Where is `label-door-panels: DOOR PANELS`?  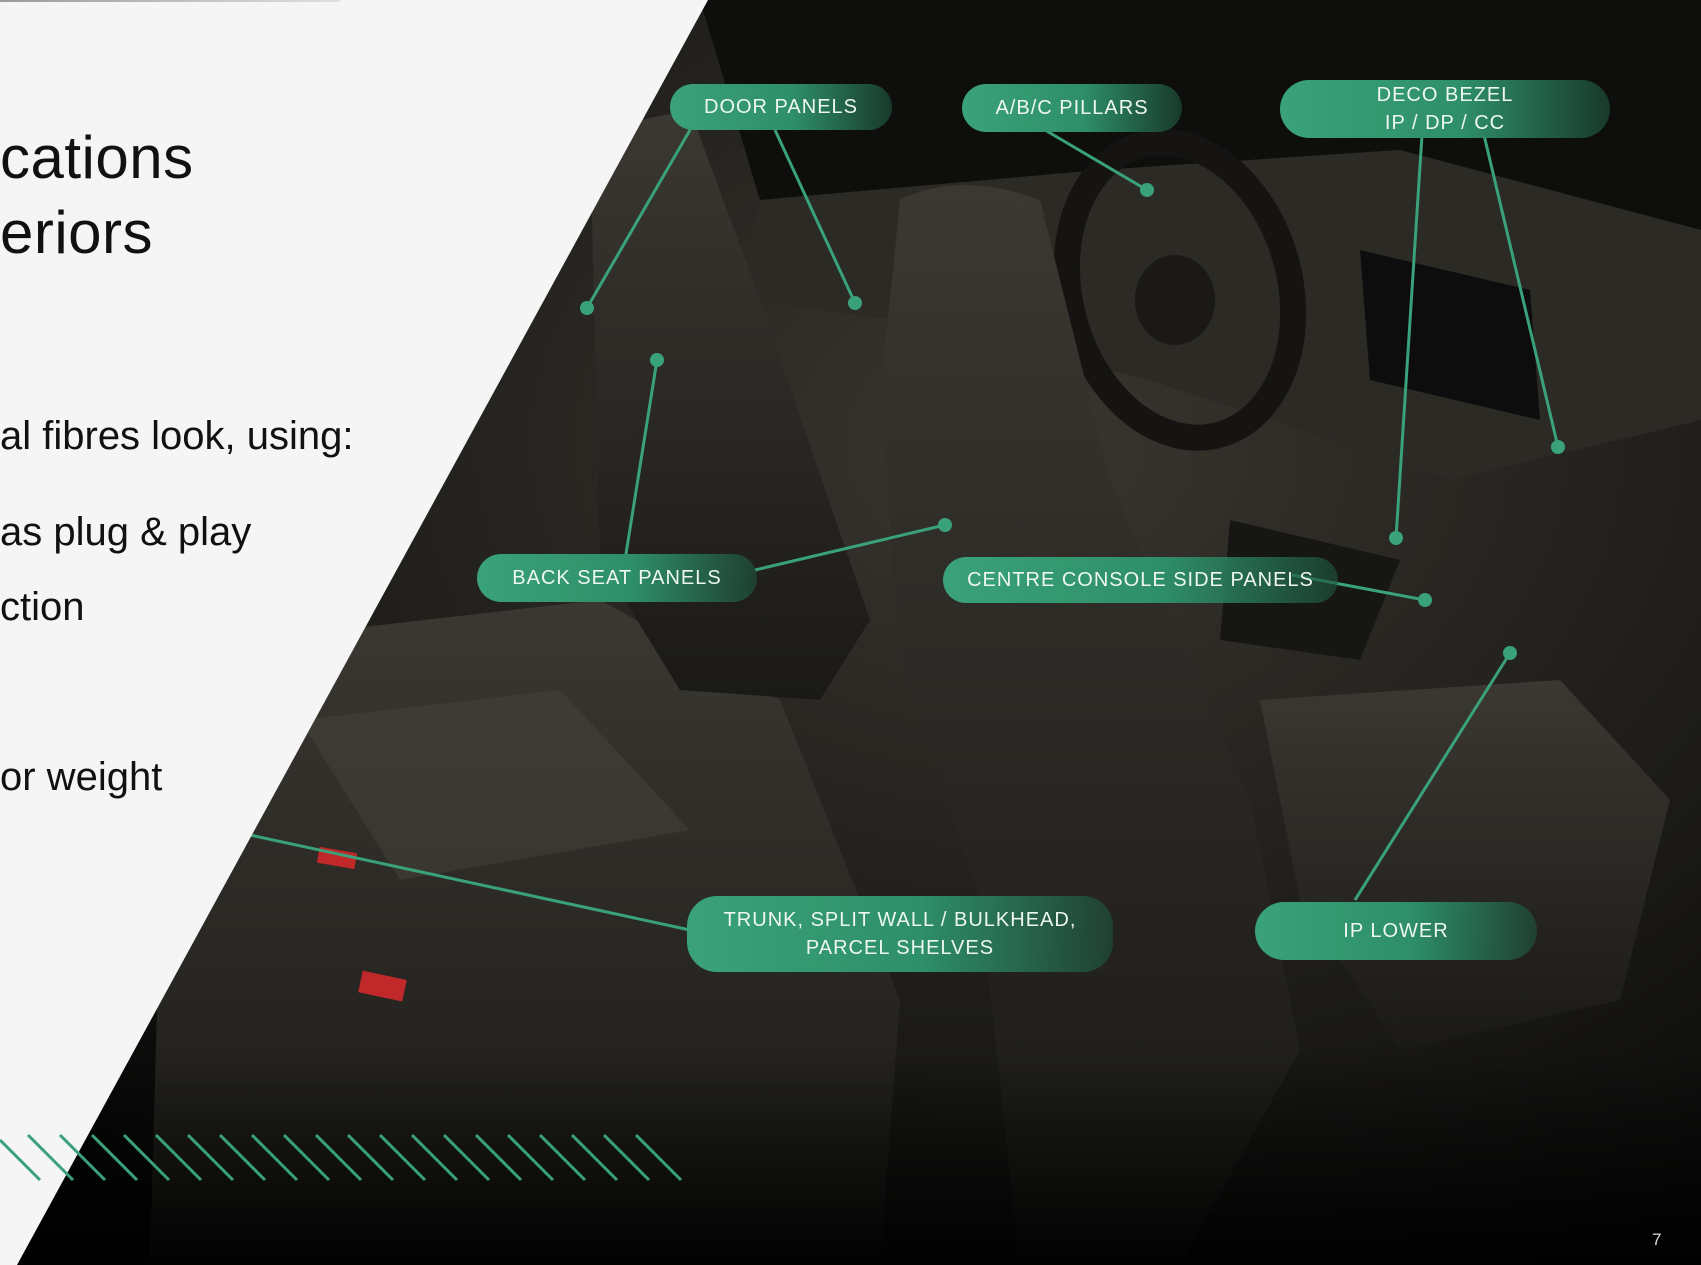
label-door-panels: DOOR PANELS is located at coordinates (781, 107).